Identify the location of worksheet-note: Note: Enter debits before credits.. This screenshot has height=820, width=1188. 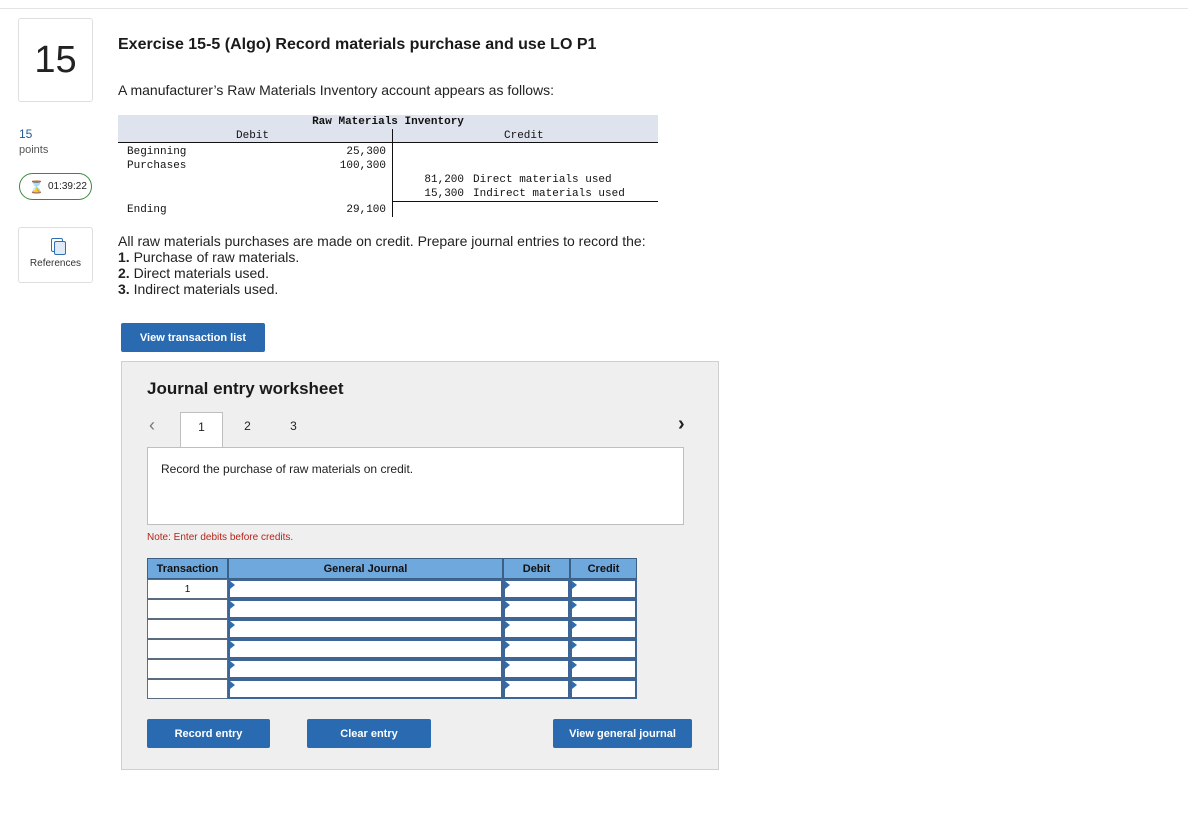
(220, 537).